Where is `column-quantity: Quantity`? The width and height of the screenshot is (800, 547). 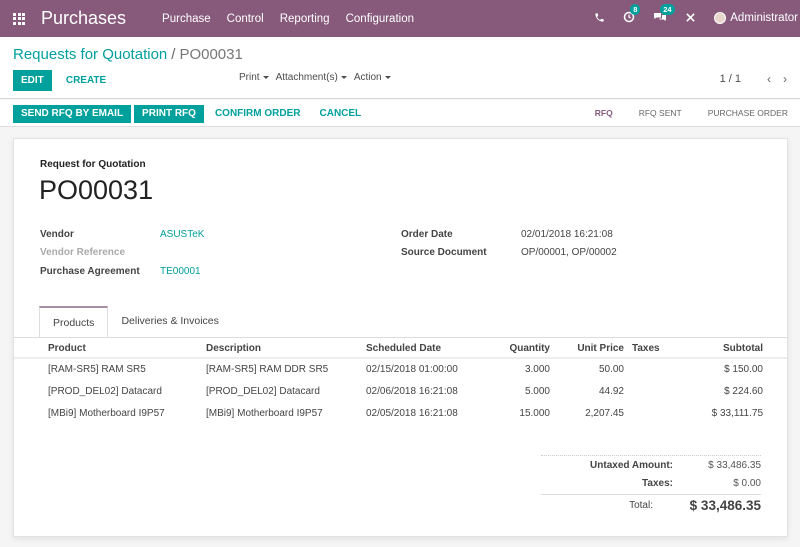
column-quantity: Quantity is located at coordinates (513, 349).